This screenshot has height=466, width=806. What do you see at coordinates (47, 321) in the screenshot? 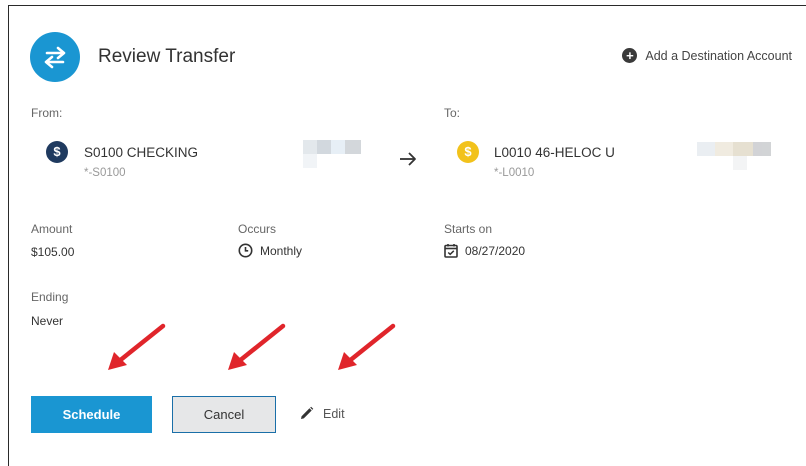
I see `ending-value: Never` at bounding box center [47, 321].